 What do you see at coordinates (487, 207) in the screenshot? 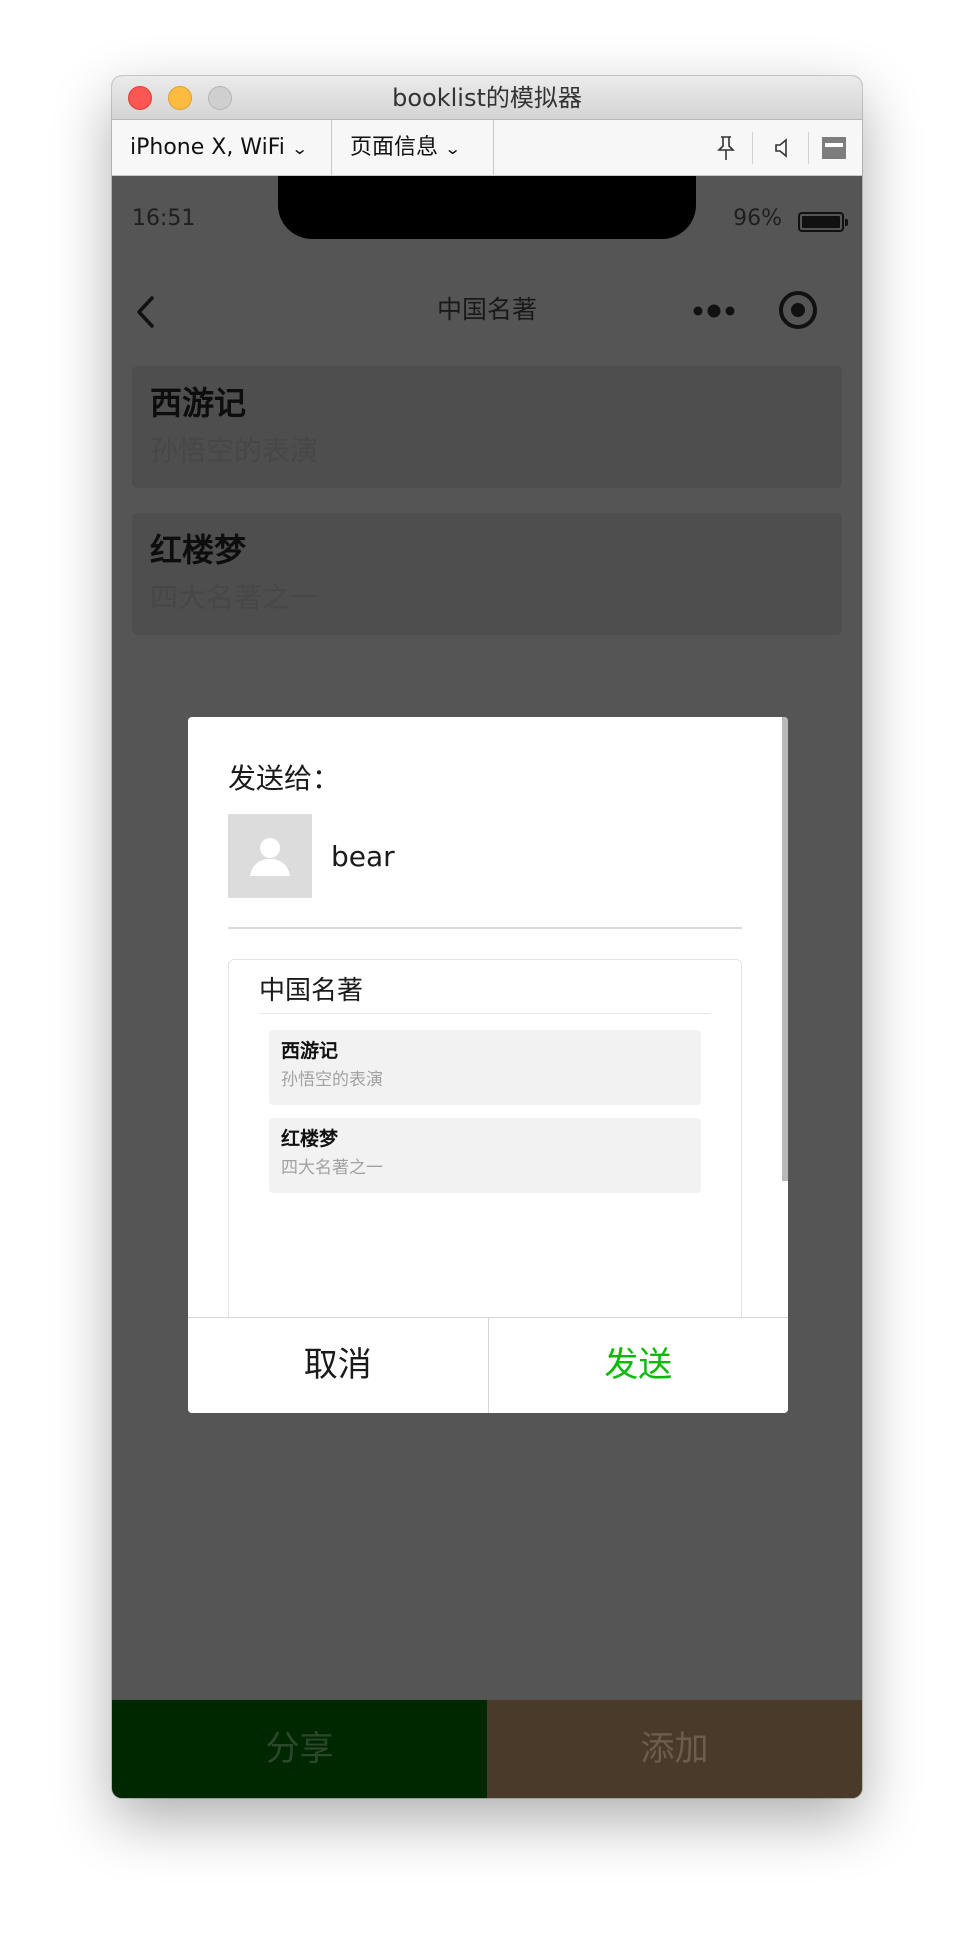
I see `phone-notch` at bounding box center [487, 207].